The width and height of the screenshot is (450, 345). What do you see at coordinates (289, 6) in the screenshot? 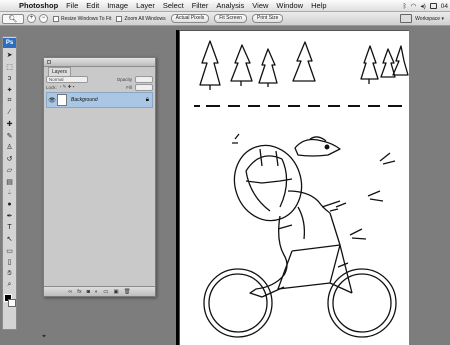
I see `menu-window: Window` at bounding box center [289, 6].